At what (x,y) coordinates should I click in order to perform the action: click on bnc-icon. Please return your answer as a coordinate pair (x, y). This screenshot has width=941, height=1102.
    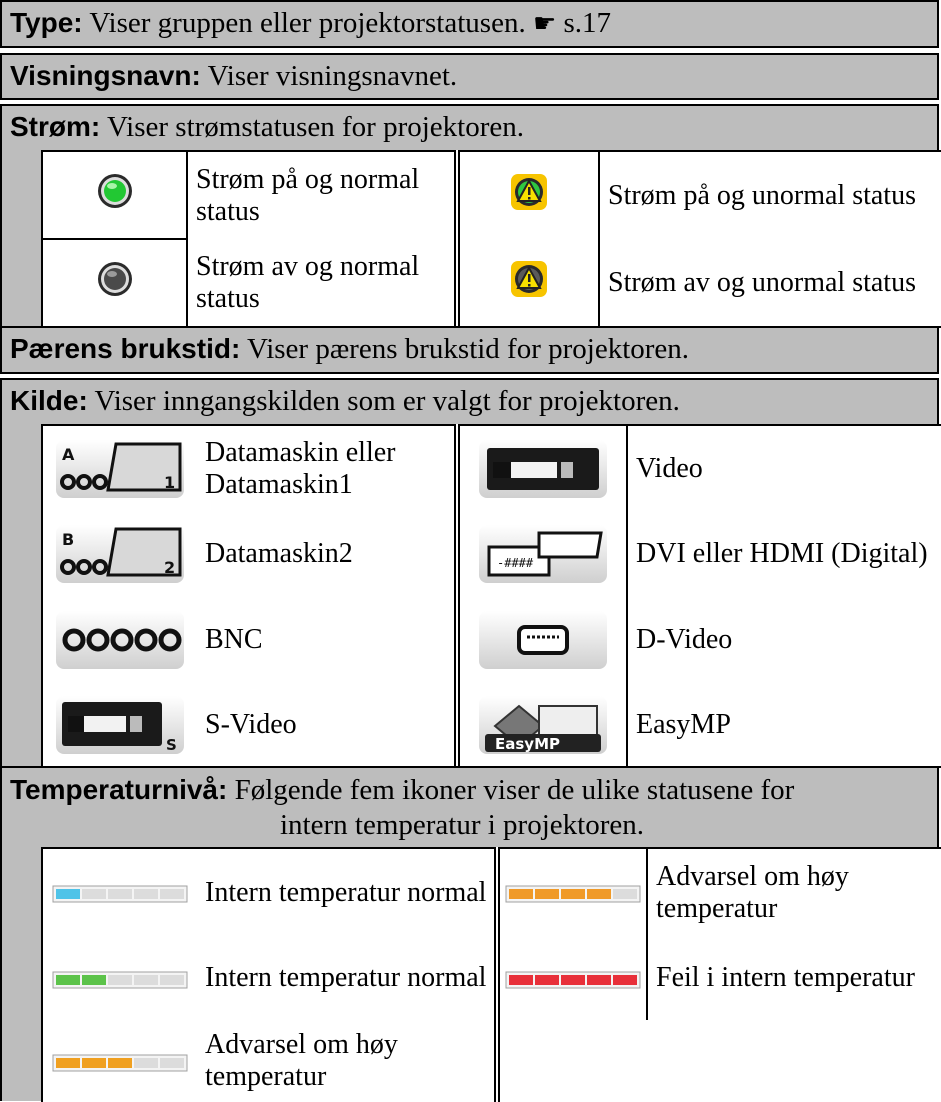
    Looking at the image, I should click on (120, 640).